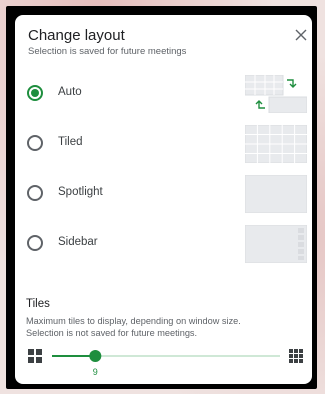 The width and height of the screenshot is (325, 394). What do you see at coordinates (38, 304) in the screenshot?
I see `tiles-title: Tiles` at bounding box center [38, 304].